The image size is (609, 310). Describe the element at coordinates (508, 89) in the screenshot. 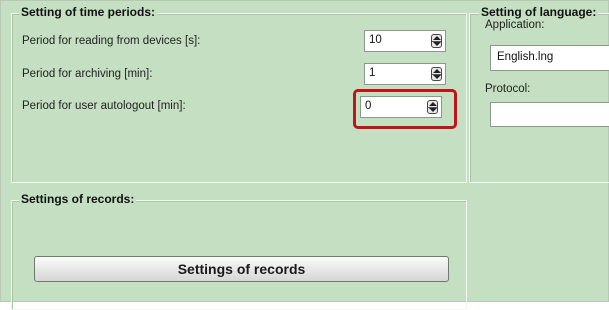

I see `protocol-label: Protocol:` at that location.